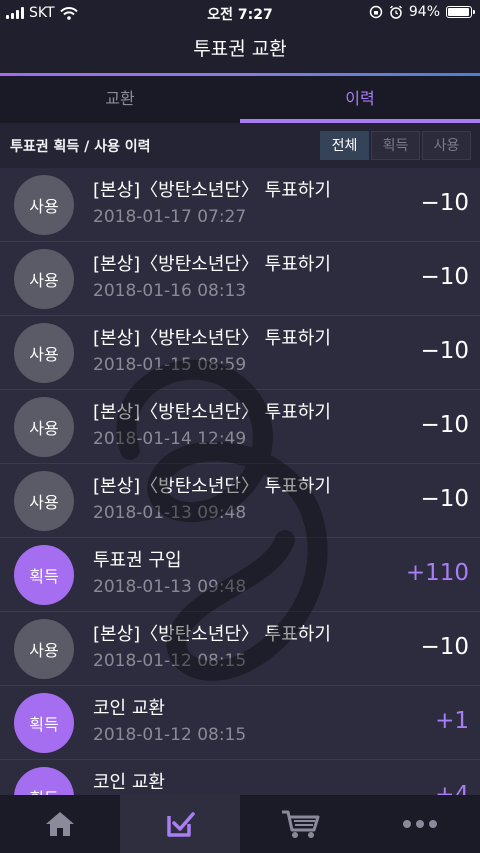  Describe the element at coordinates (395, 12) in the screenshot. I see `alarm-icon` at that location.